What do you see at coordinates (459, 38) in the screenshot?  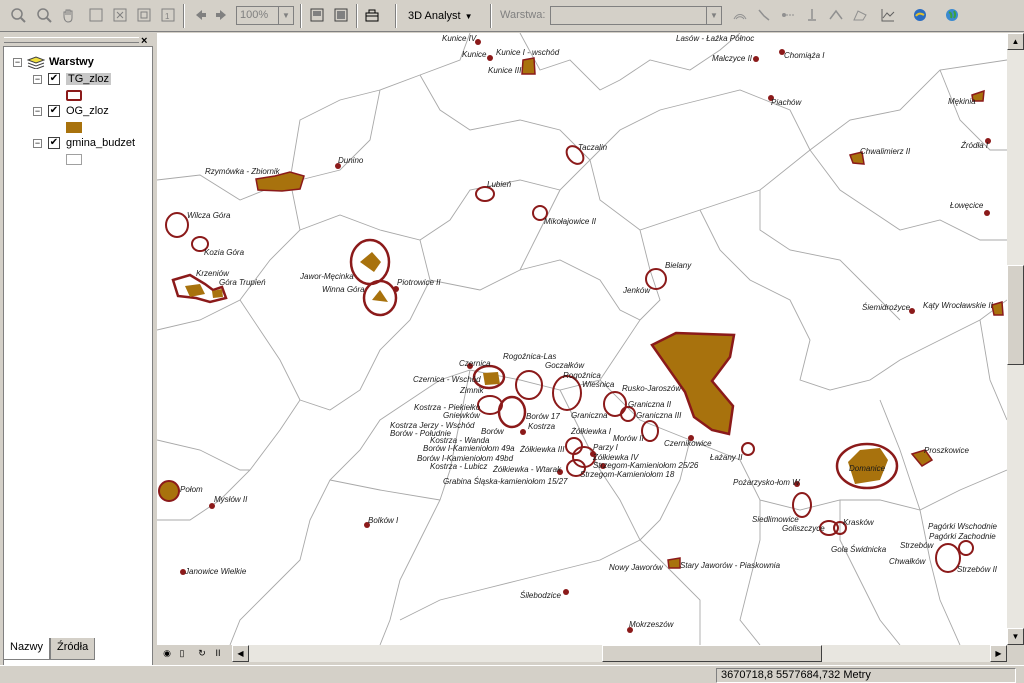 I see `map-label: Kunice IV` at bounding box center [459, 38].